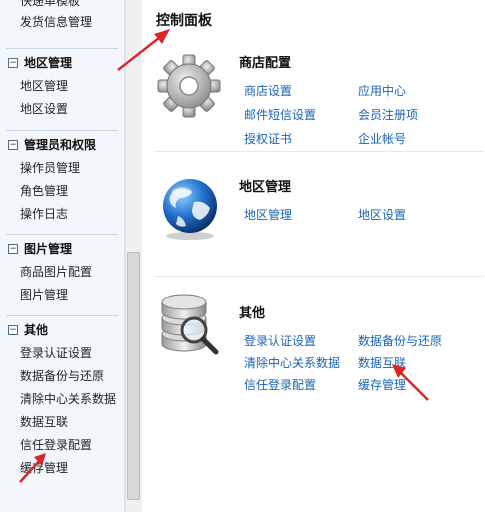 This screenshot has width=485, height=512. Describe the element at coordinates (410, 382) in the screenshot. I see `annotation-arrow-link` at that location.